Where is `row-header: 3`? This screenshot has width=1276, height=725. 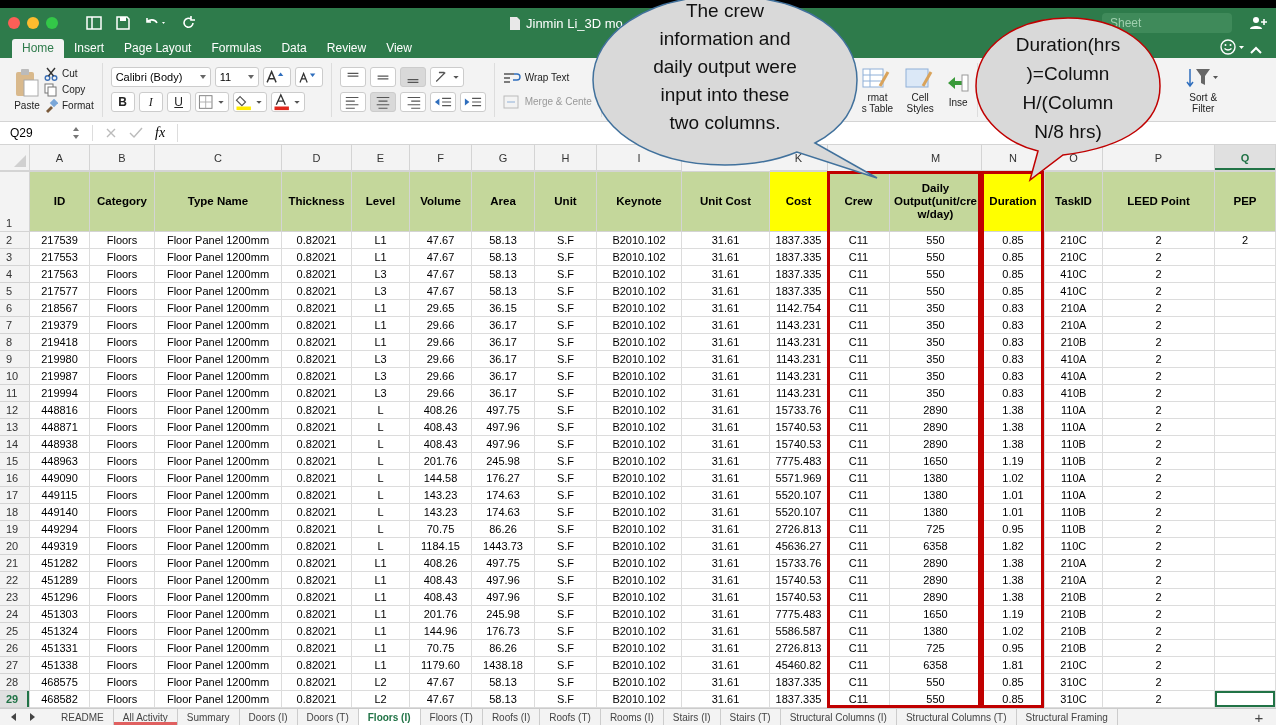
row-header: 3 is located at coordinates (15, 257).